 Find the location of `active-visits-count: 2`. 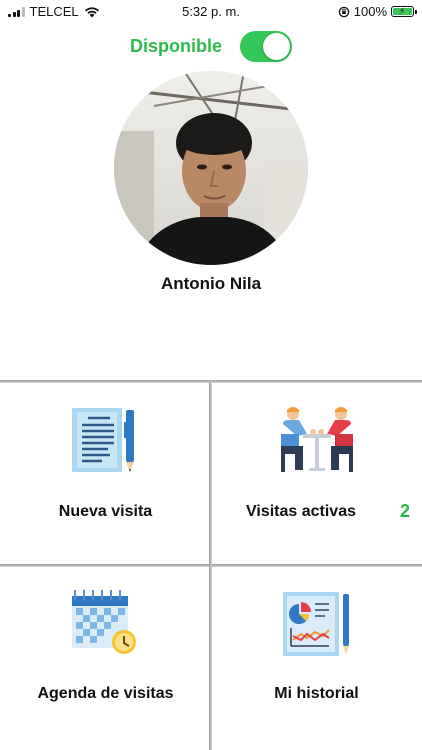

active-visits-count: 2 is located at coordinates (404, 511).